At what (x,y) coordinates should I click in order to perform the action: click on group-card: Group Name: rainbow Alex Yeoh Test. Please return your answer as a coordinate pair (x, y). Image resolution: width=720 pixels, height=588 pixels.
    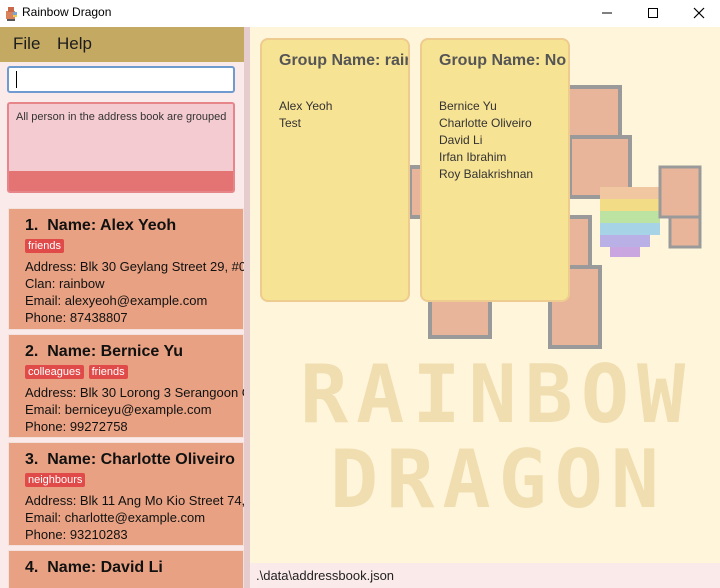
    Looking at the image, I should click on (335, 170).